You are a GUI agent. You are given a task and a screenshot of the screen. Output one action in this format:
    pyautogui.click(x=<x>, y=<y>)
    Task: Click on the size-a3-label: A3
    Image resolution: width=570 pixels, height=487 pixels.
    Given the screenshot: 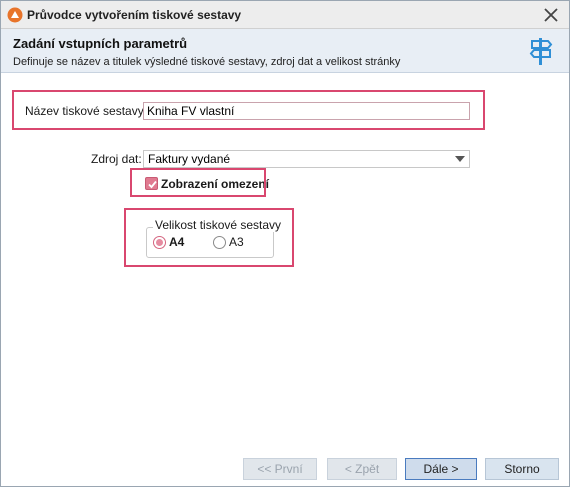 What is the action you would take?
    pyautogui.click(x=236, y=242)
    